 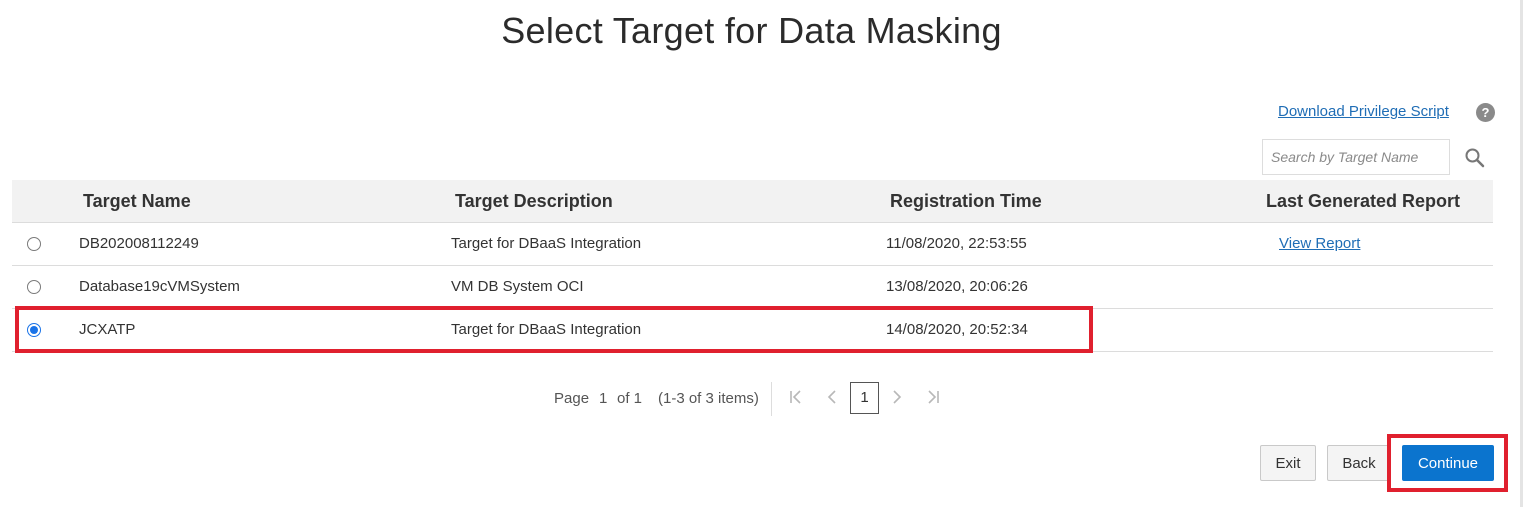 I want to click on page-1-button: 1, so click(x=864, y=398).